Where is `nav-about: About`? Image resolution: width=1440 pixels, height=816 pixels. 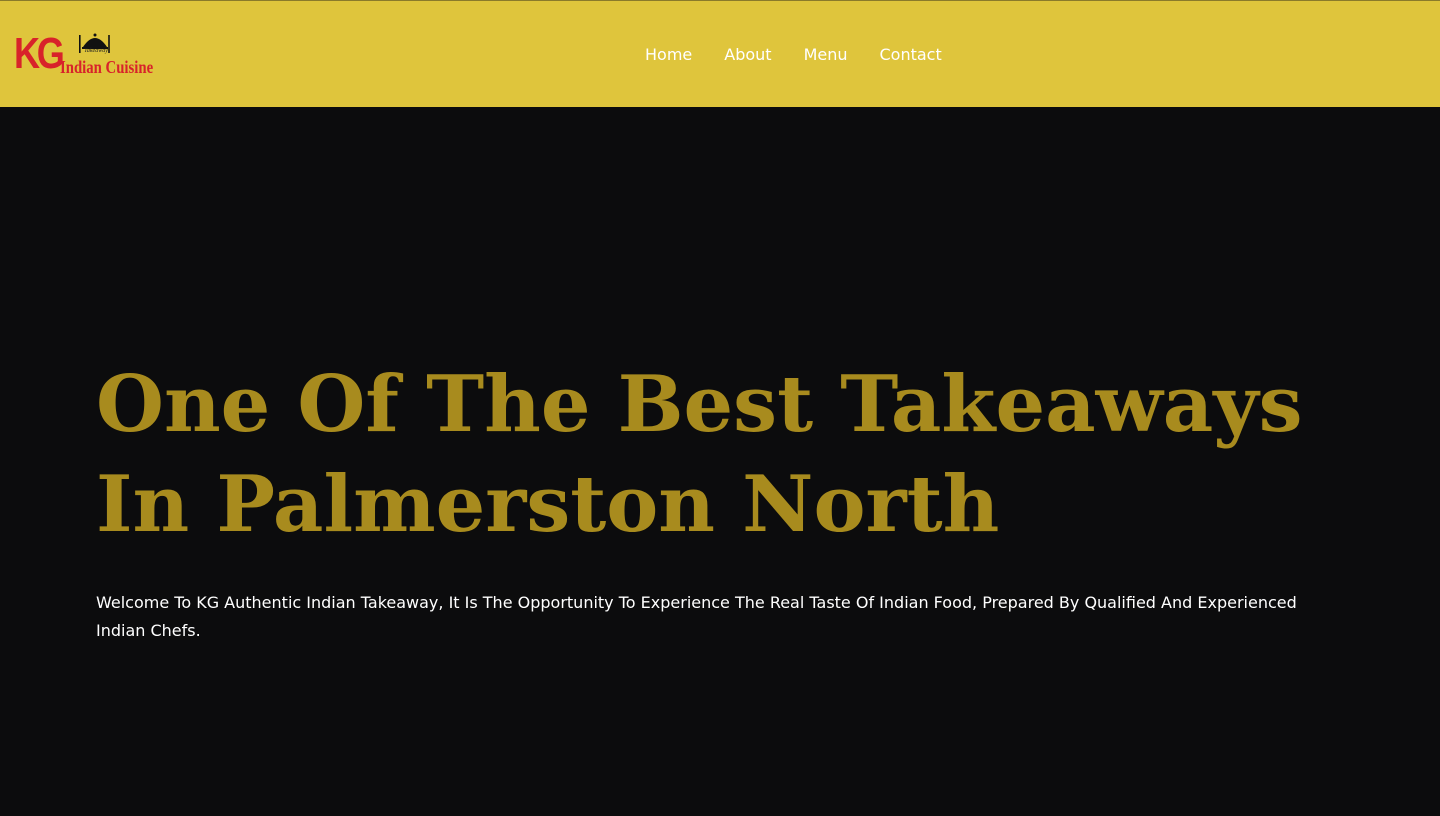 nav-about: About is located at coordinates (747, 55).